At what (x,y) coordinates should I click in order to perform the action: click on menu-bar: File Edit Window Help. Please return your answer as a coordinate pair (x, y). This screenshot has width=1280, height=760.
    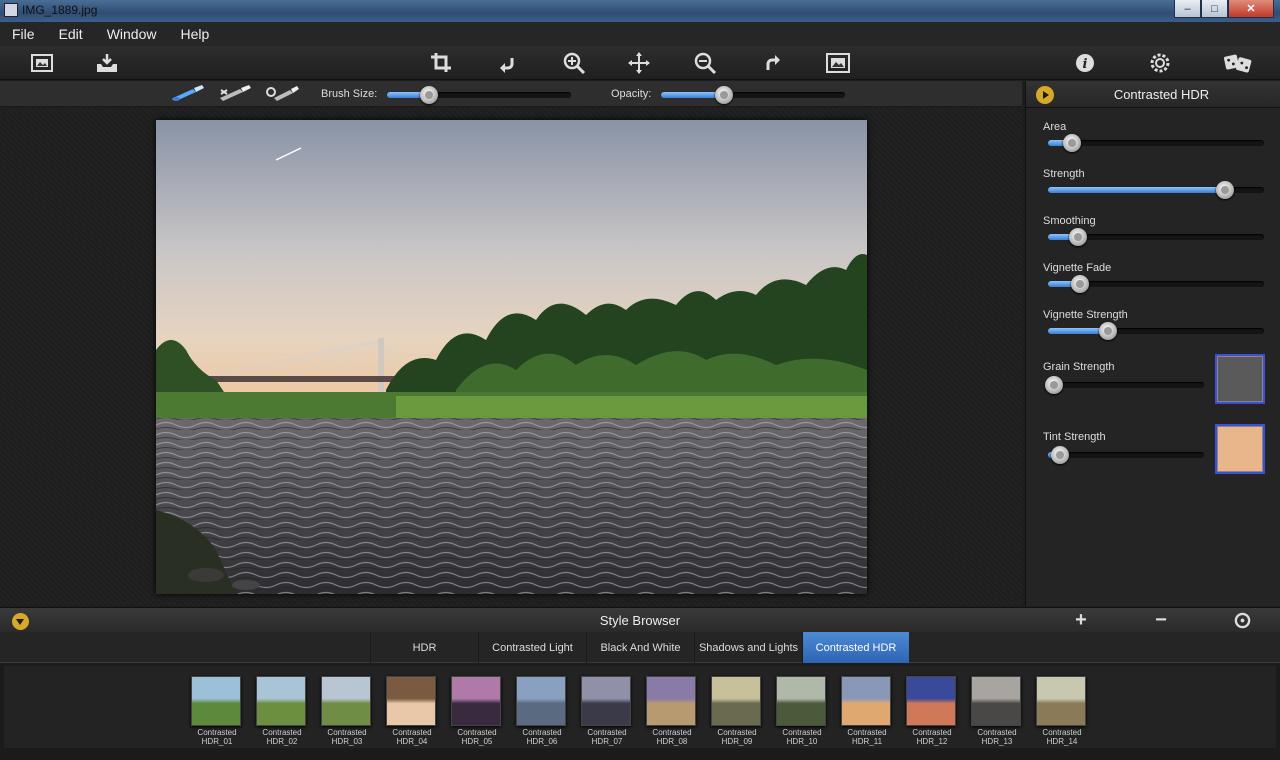
    Looking at the image, I should click on (640, 34).